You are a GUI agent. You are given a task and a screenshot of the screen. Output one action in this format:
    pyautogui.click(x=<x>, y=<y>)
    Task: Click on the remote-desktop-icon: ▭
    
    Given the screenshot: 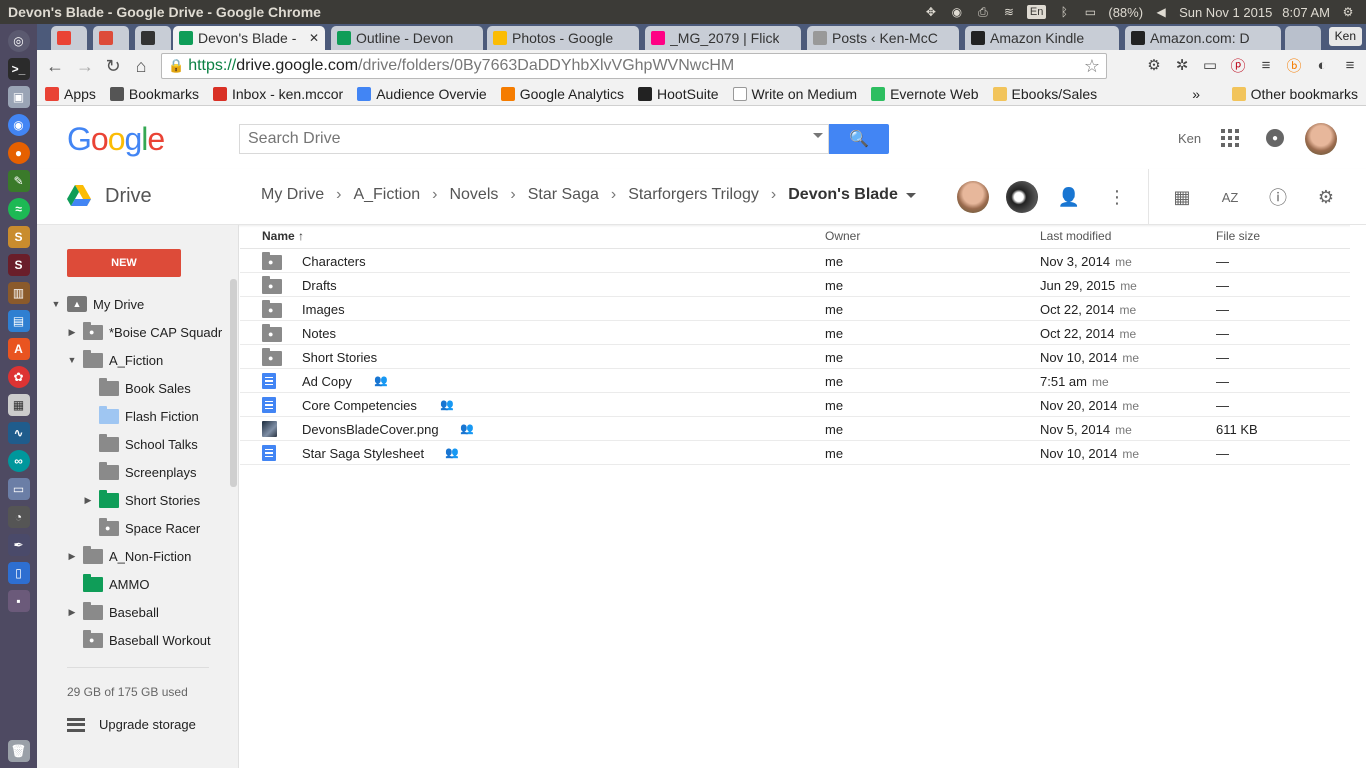 What is the action you would take?
    pyautogui.click(x=18, y=489)
    